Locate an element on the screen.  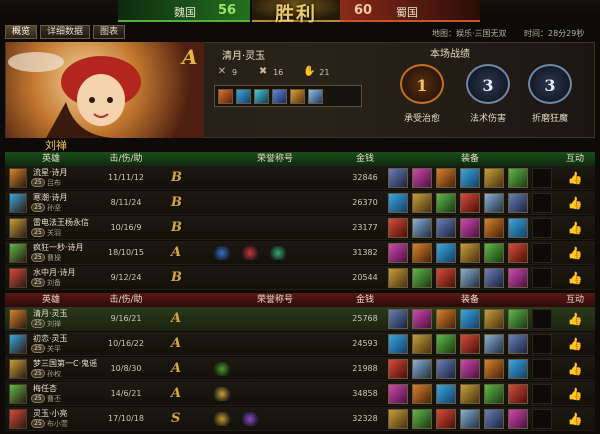
tab-overview: 概览 is located at coordinates (21, 32).